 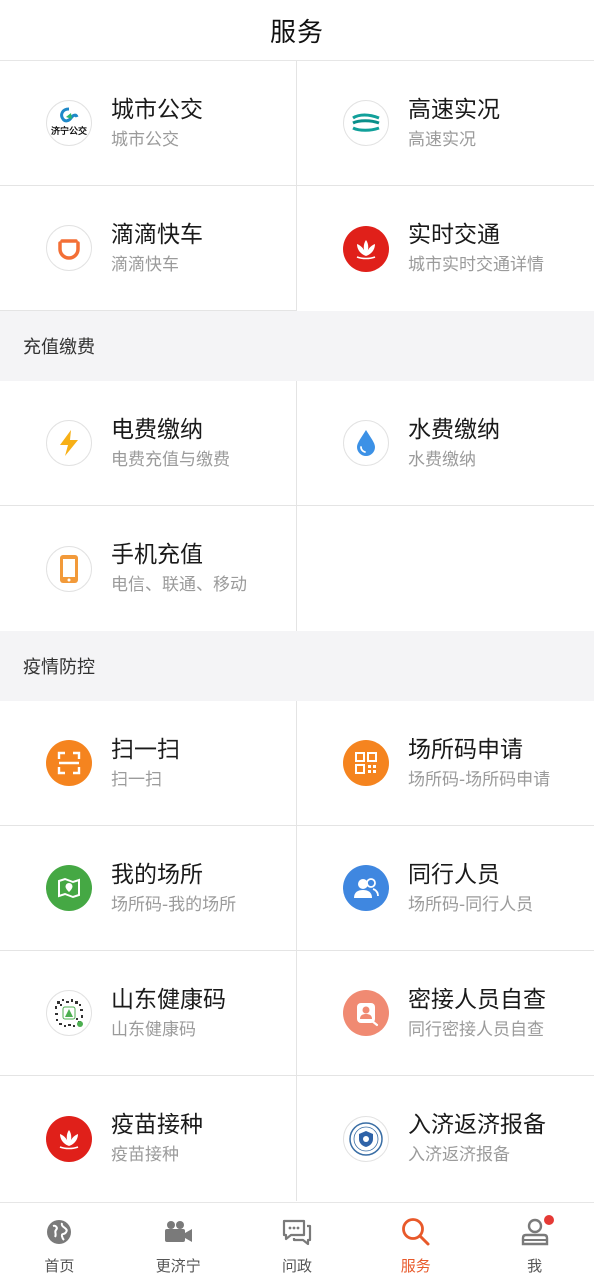 I want to click on tab-more-jining: 更济宁, so click(x=178, y=1241).